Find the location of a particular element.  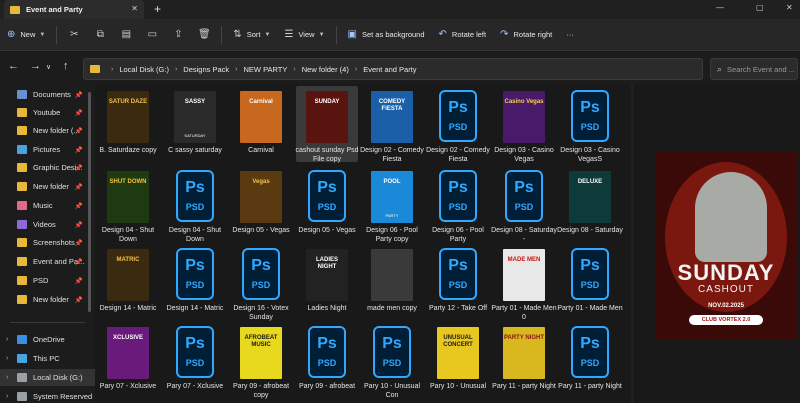

breadcrumb-designs-pack: Designs Pack is located at coordinates (206, 69).